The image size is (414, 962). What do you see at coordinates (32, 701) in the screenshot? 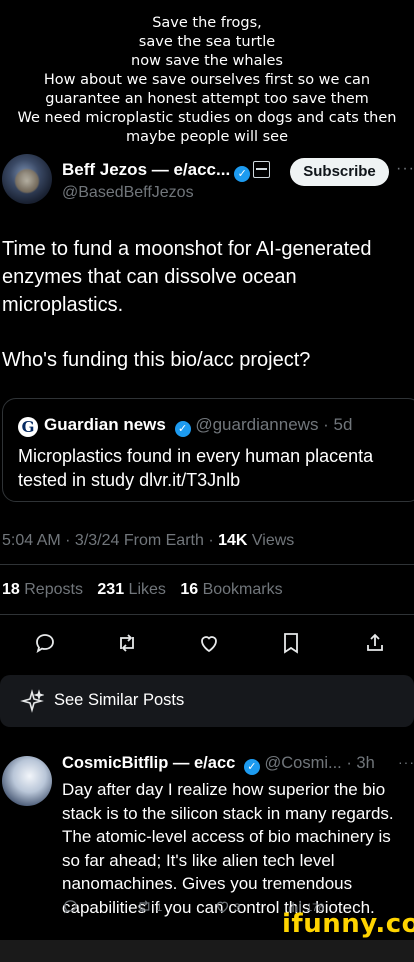
I see `sparkle-icon` at bounding box center [32, 701].